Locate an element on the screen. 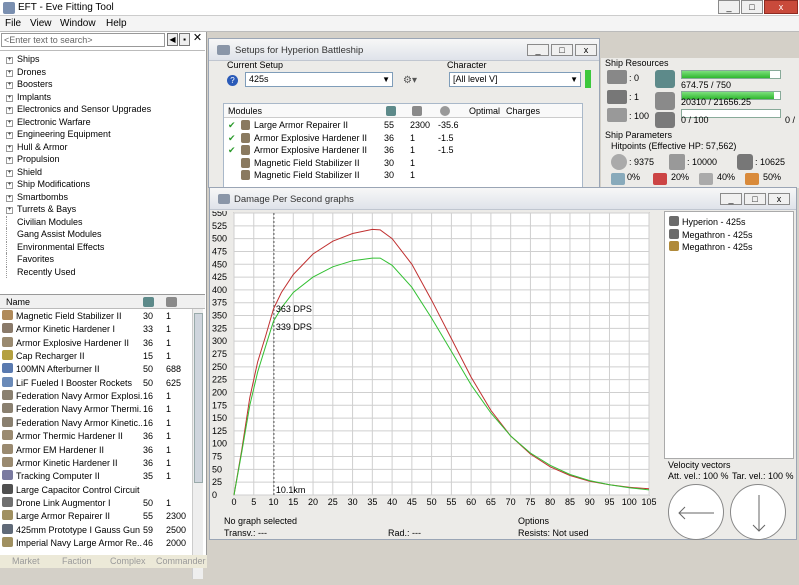 This screenshot has height=585, width=799. tree-item: + Shield is located at coordinates (24, 172).